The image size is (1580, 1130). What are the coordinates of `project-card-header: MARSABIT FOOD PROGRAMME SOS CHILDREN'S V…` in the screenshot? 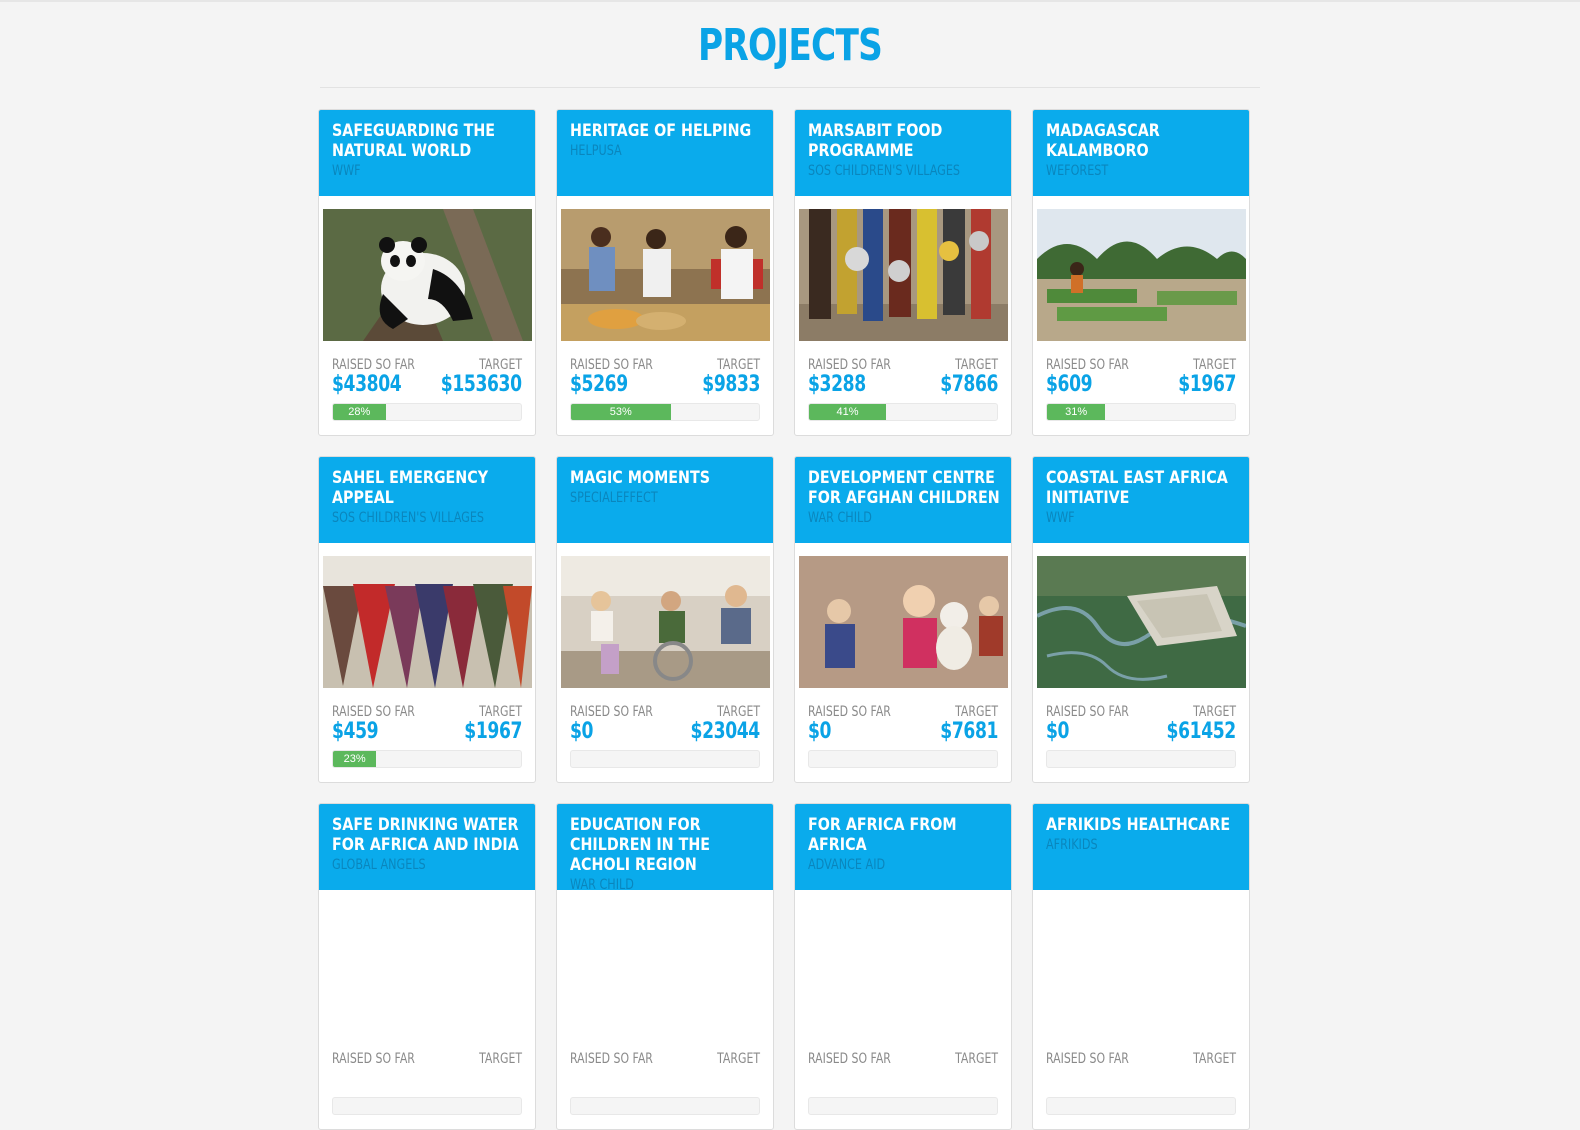 It's located at (903, 153).